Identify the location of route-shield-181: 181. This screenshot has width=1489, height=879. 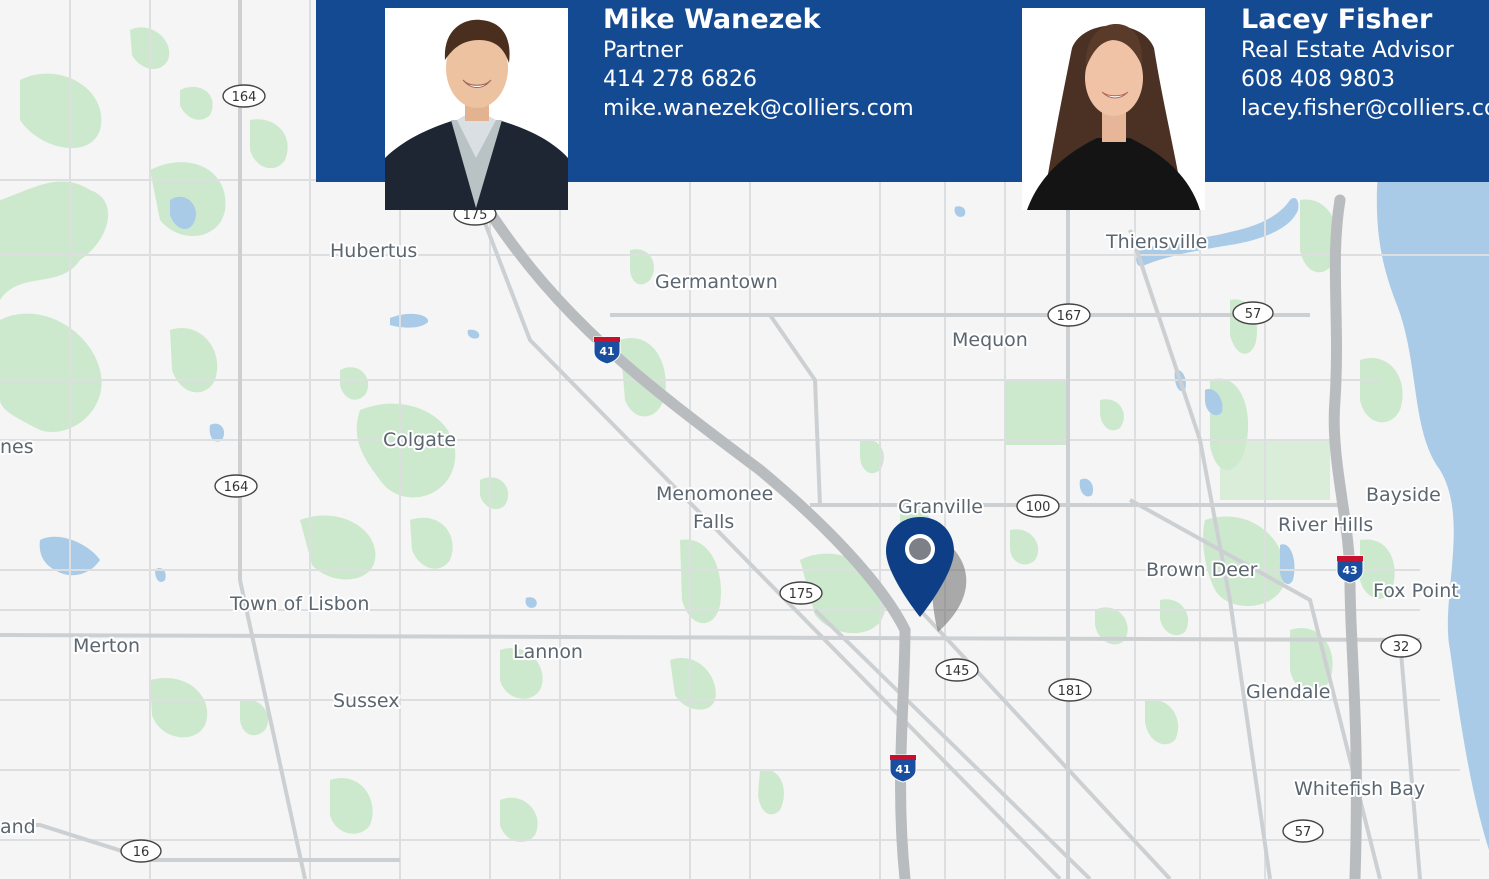
(1070, 690).